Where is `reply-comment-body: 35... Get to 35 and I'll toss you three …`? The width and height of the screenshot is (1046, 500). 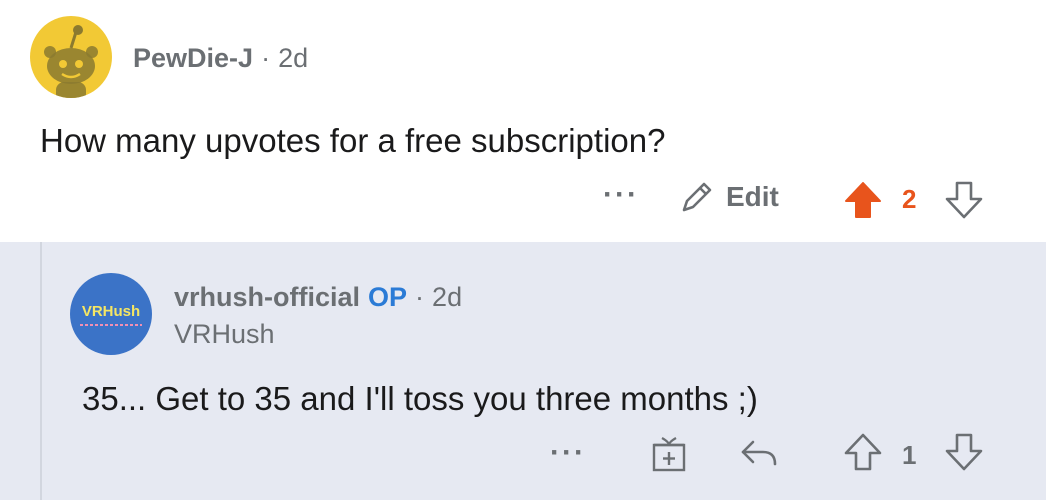
reply-comment-body: 35... Get to 35 and I'll toss you three … is located at coordinates (420, 398).